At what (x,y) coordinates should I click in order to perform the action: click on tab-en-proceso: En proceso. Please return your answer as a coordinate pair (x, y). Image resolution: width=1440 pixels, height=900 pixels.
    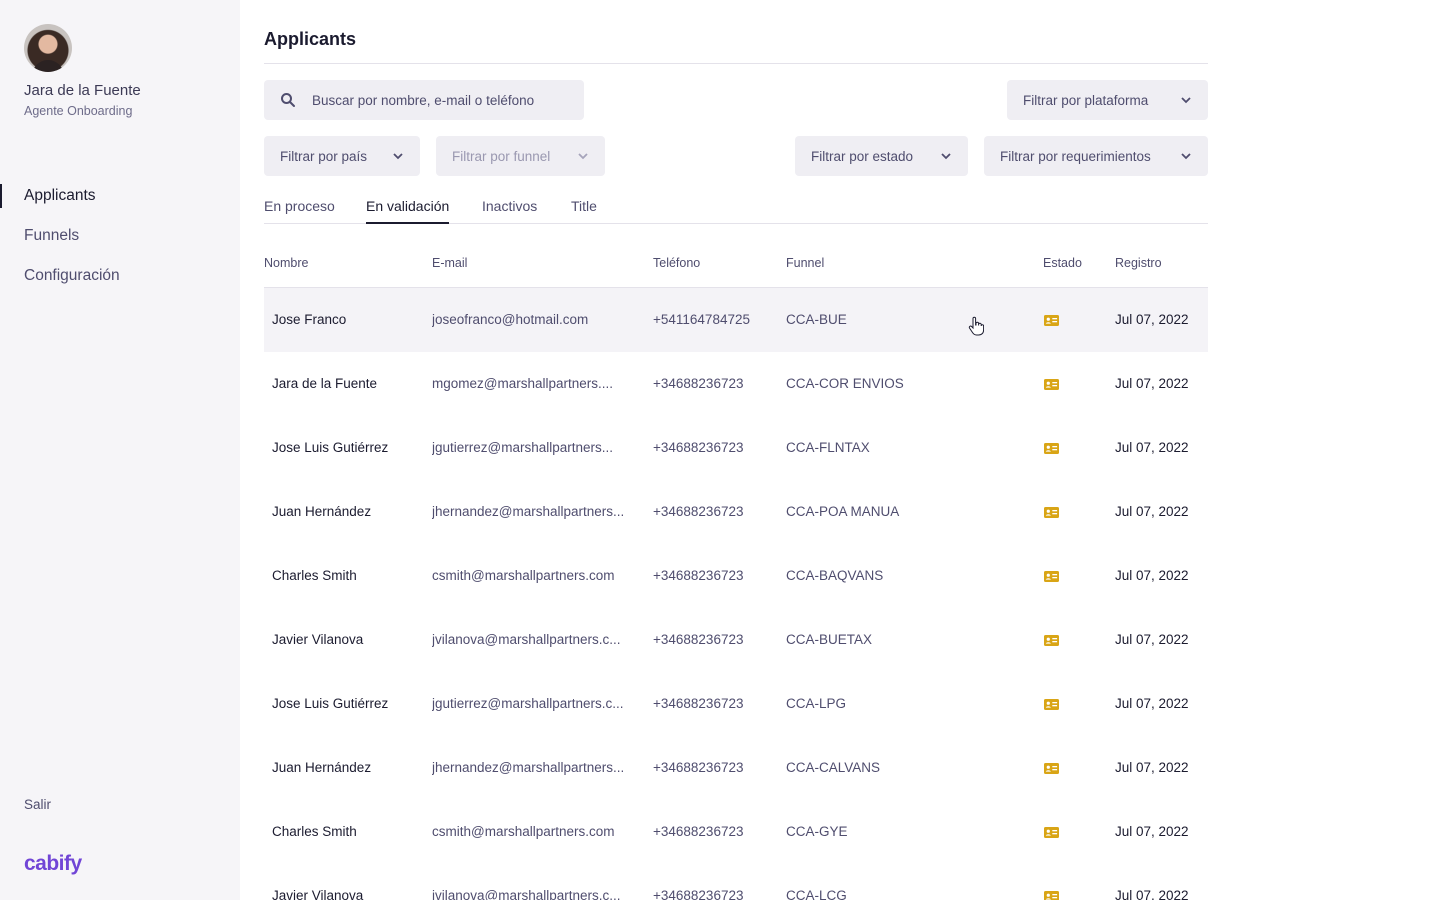
    Looking at the image, I should click on (299, 211).